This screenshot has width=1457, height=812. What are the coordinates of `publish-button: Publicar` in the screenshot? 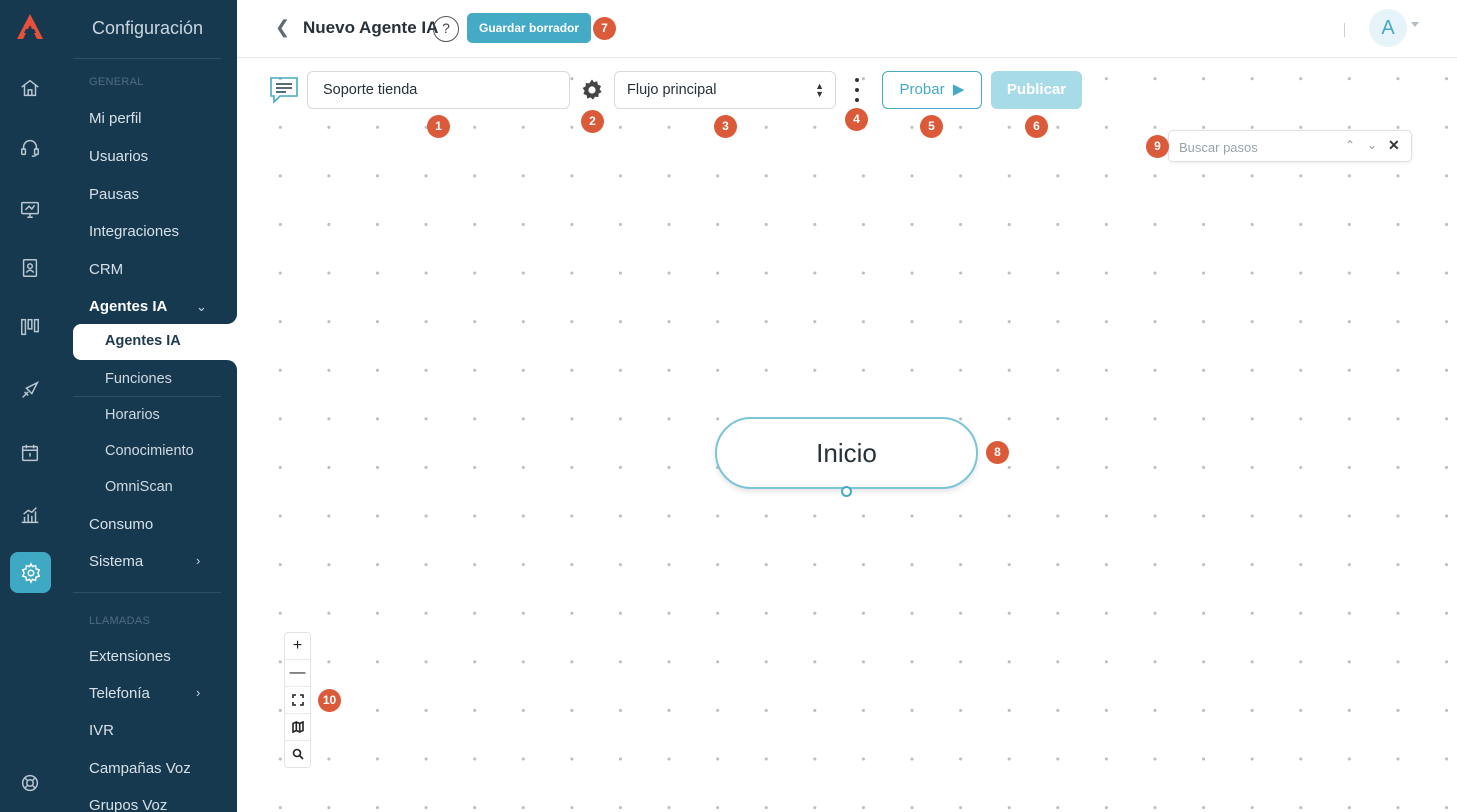 It's located at (1036, 90).